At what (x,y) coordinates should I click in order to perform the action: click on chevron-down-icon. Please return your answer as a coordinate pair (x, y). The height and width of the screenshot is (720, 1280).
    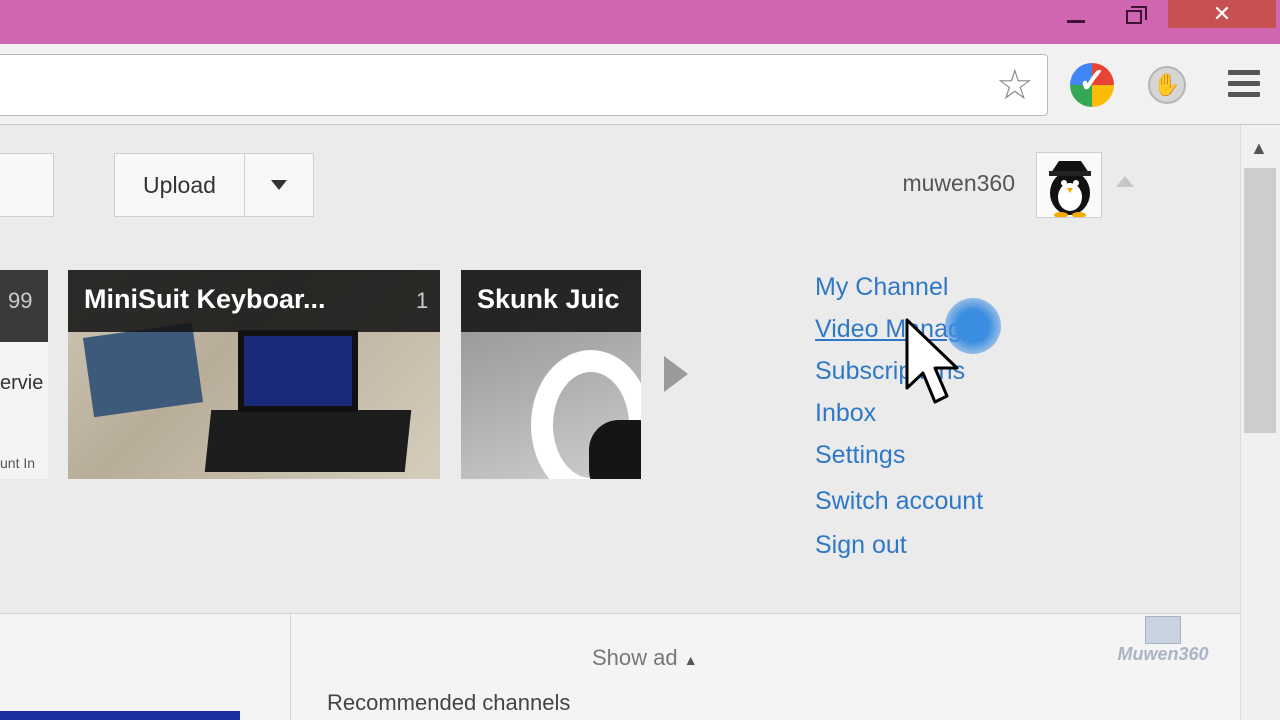
    Looking at the image, I should click on (279, 185).